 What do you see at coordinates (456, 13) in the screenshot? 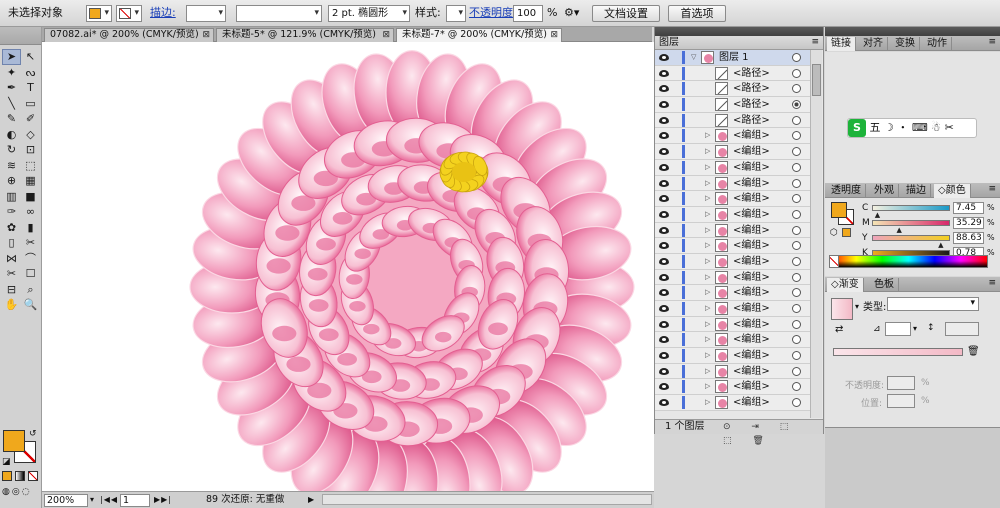
I see `style-field` at bounding box center [456, 13].